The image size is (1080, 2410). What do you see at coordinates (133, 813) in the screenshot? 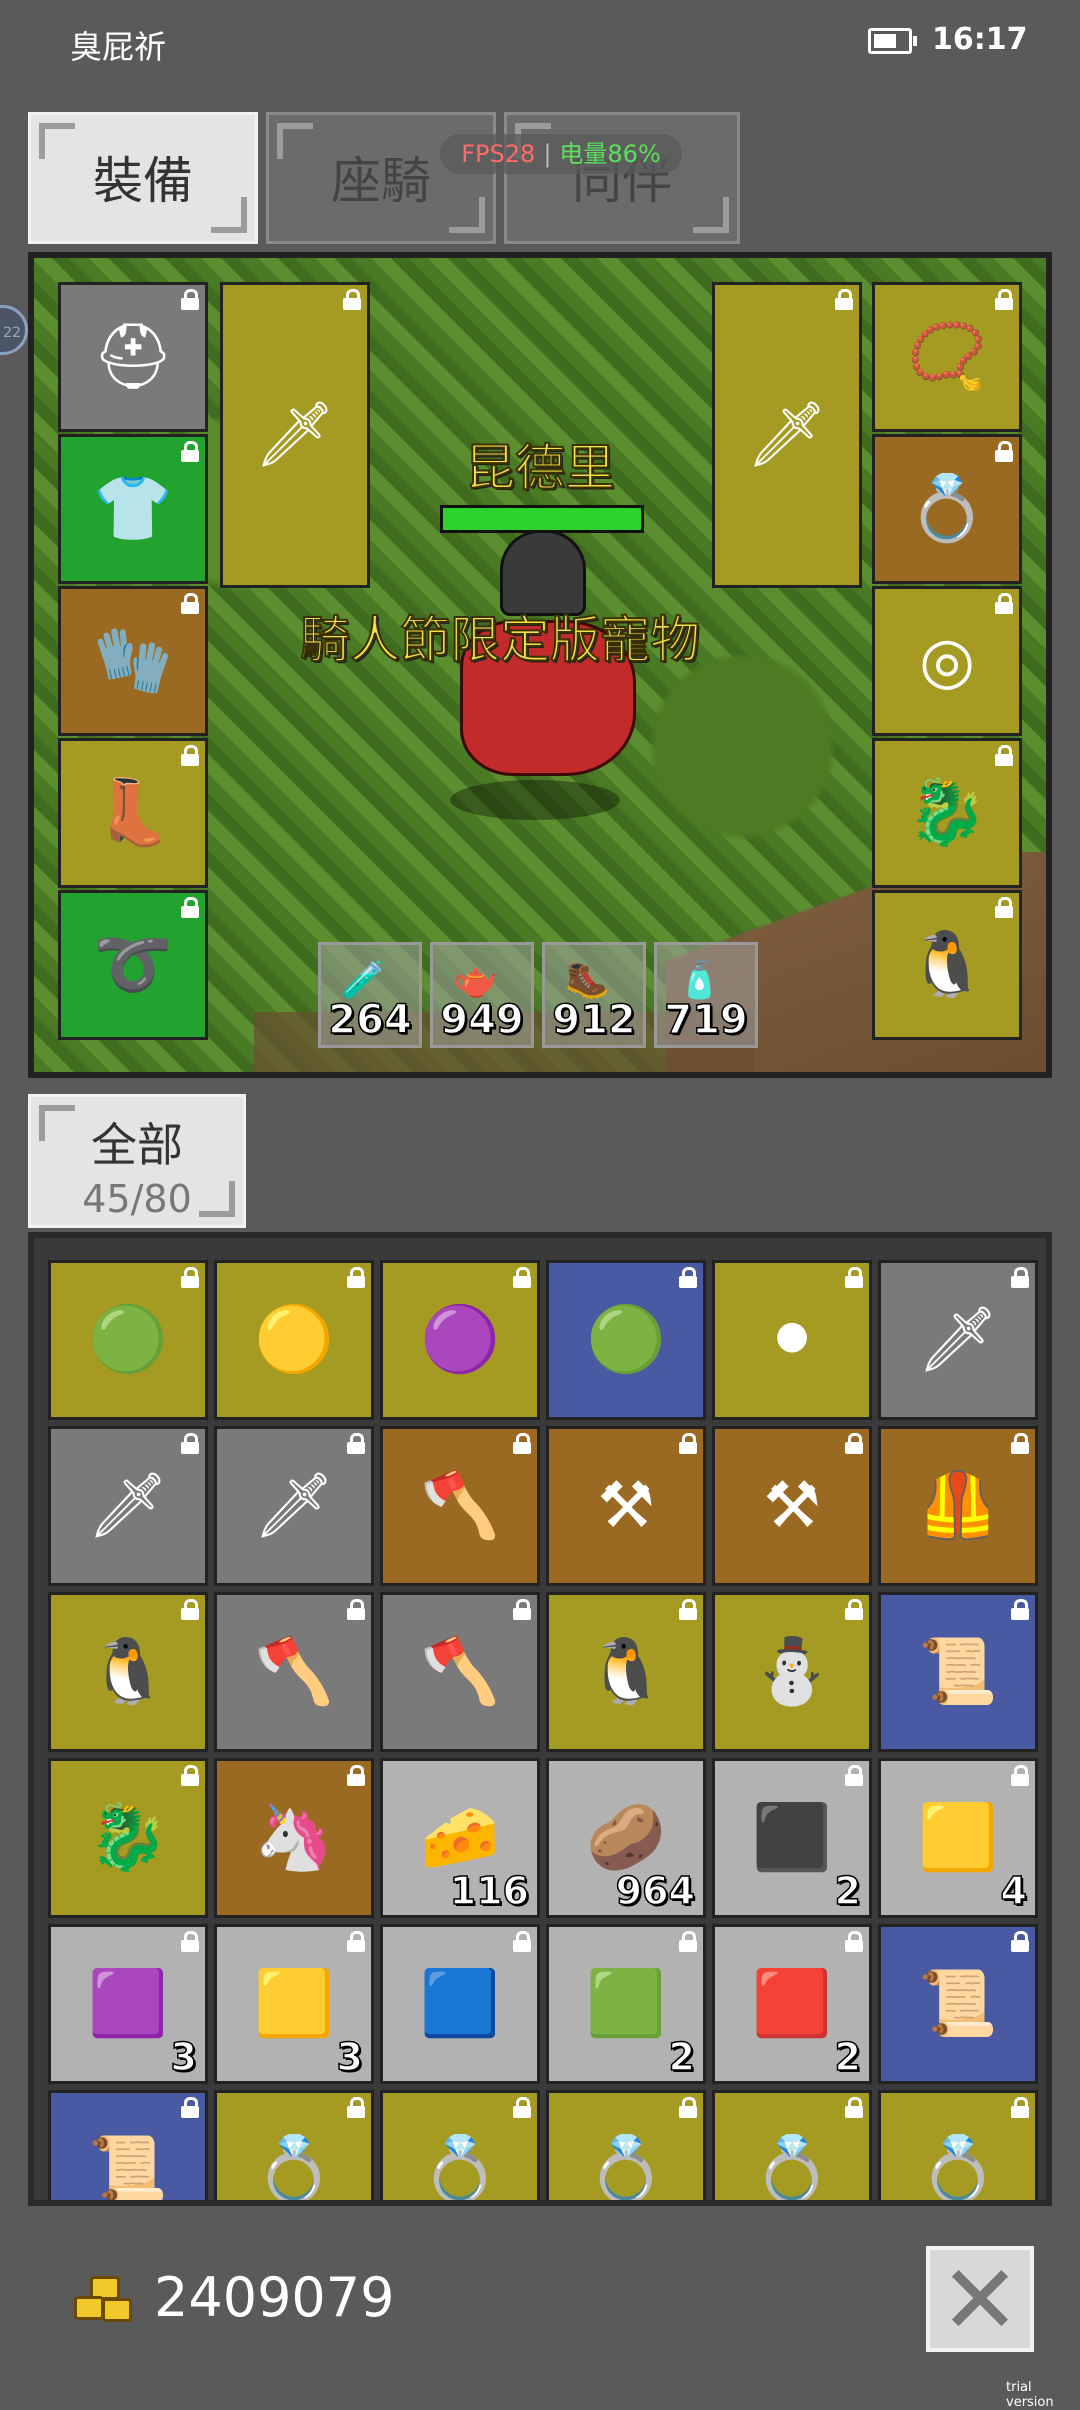
I see `equip-slot-boots: 👢` at bounding box center [133, 813].